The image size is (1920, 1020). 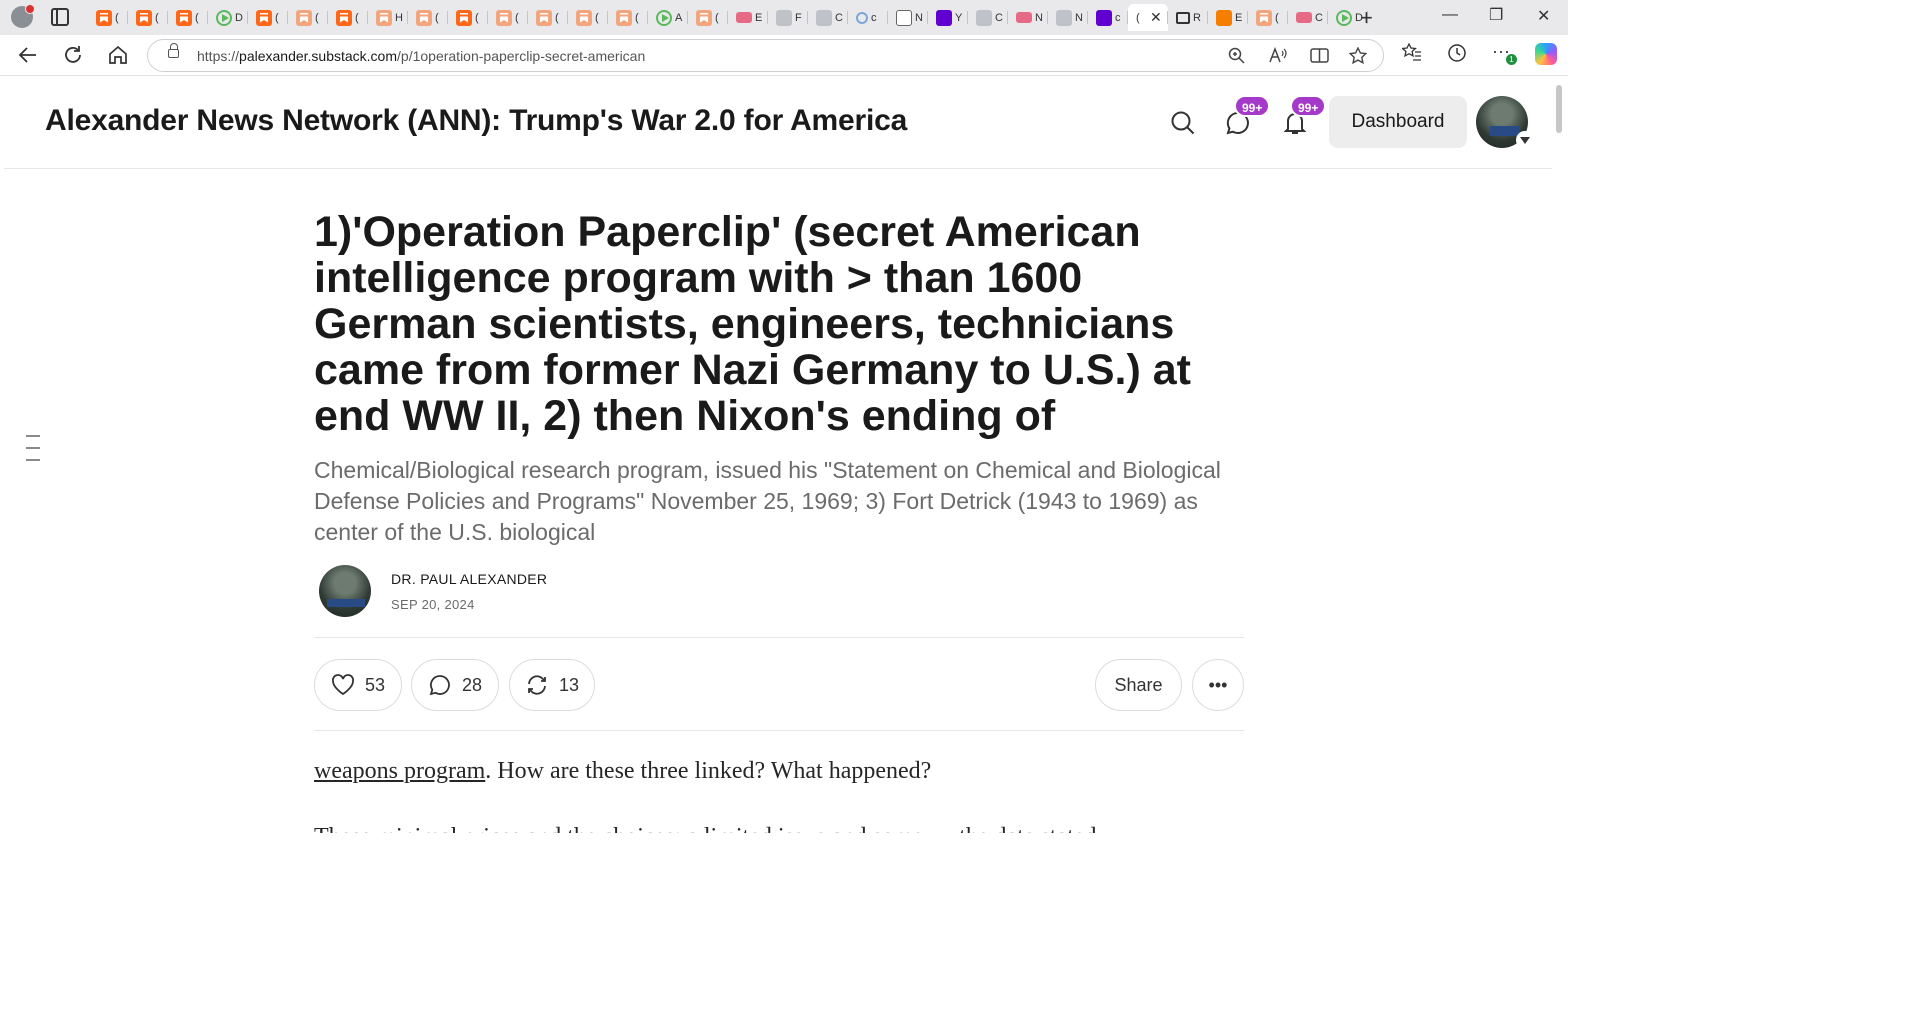 I want to click on tab-title: H, so click(x=399, y=17).